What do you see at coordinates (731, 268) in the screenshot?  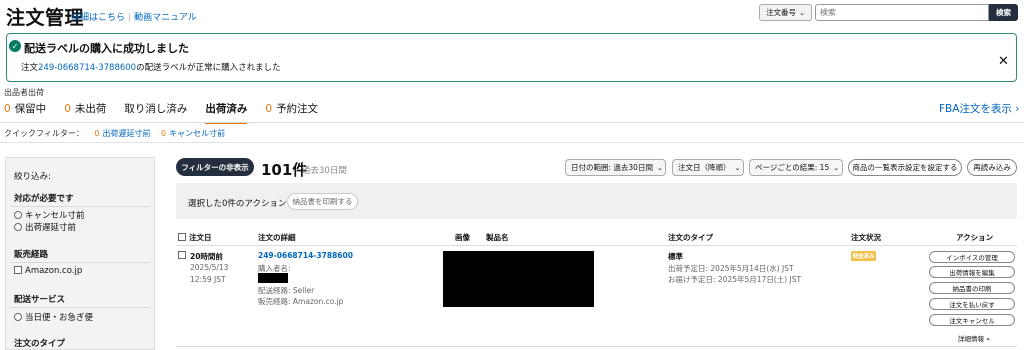 I see `ship-by-date: 出荷予定日: 2025年5月14日(水) JST` at bounding box center [731, 268].